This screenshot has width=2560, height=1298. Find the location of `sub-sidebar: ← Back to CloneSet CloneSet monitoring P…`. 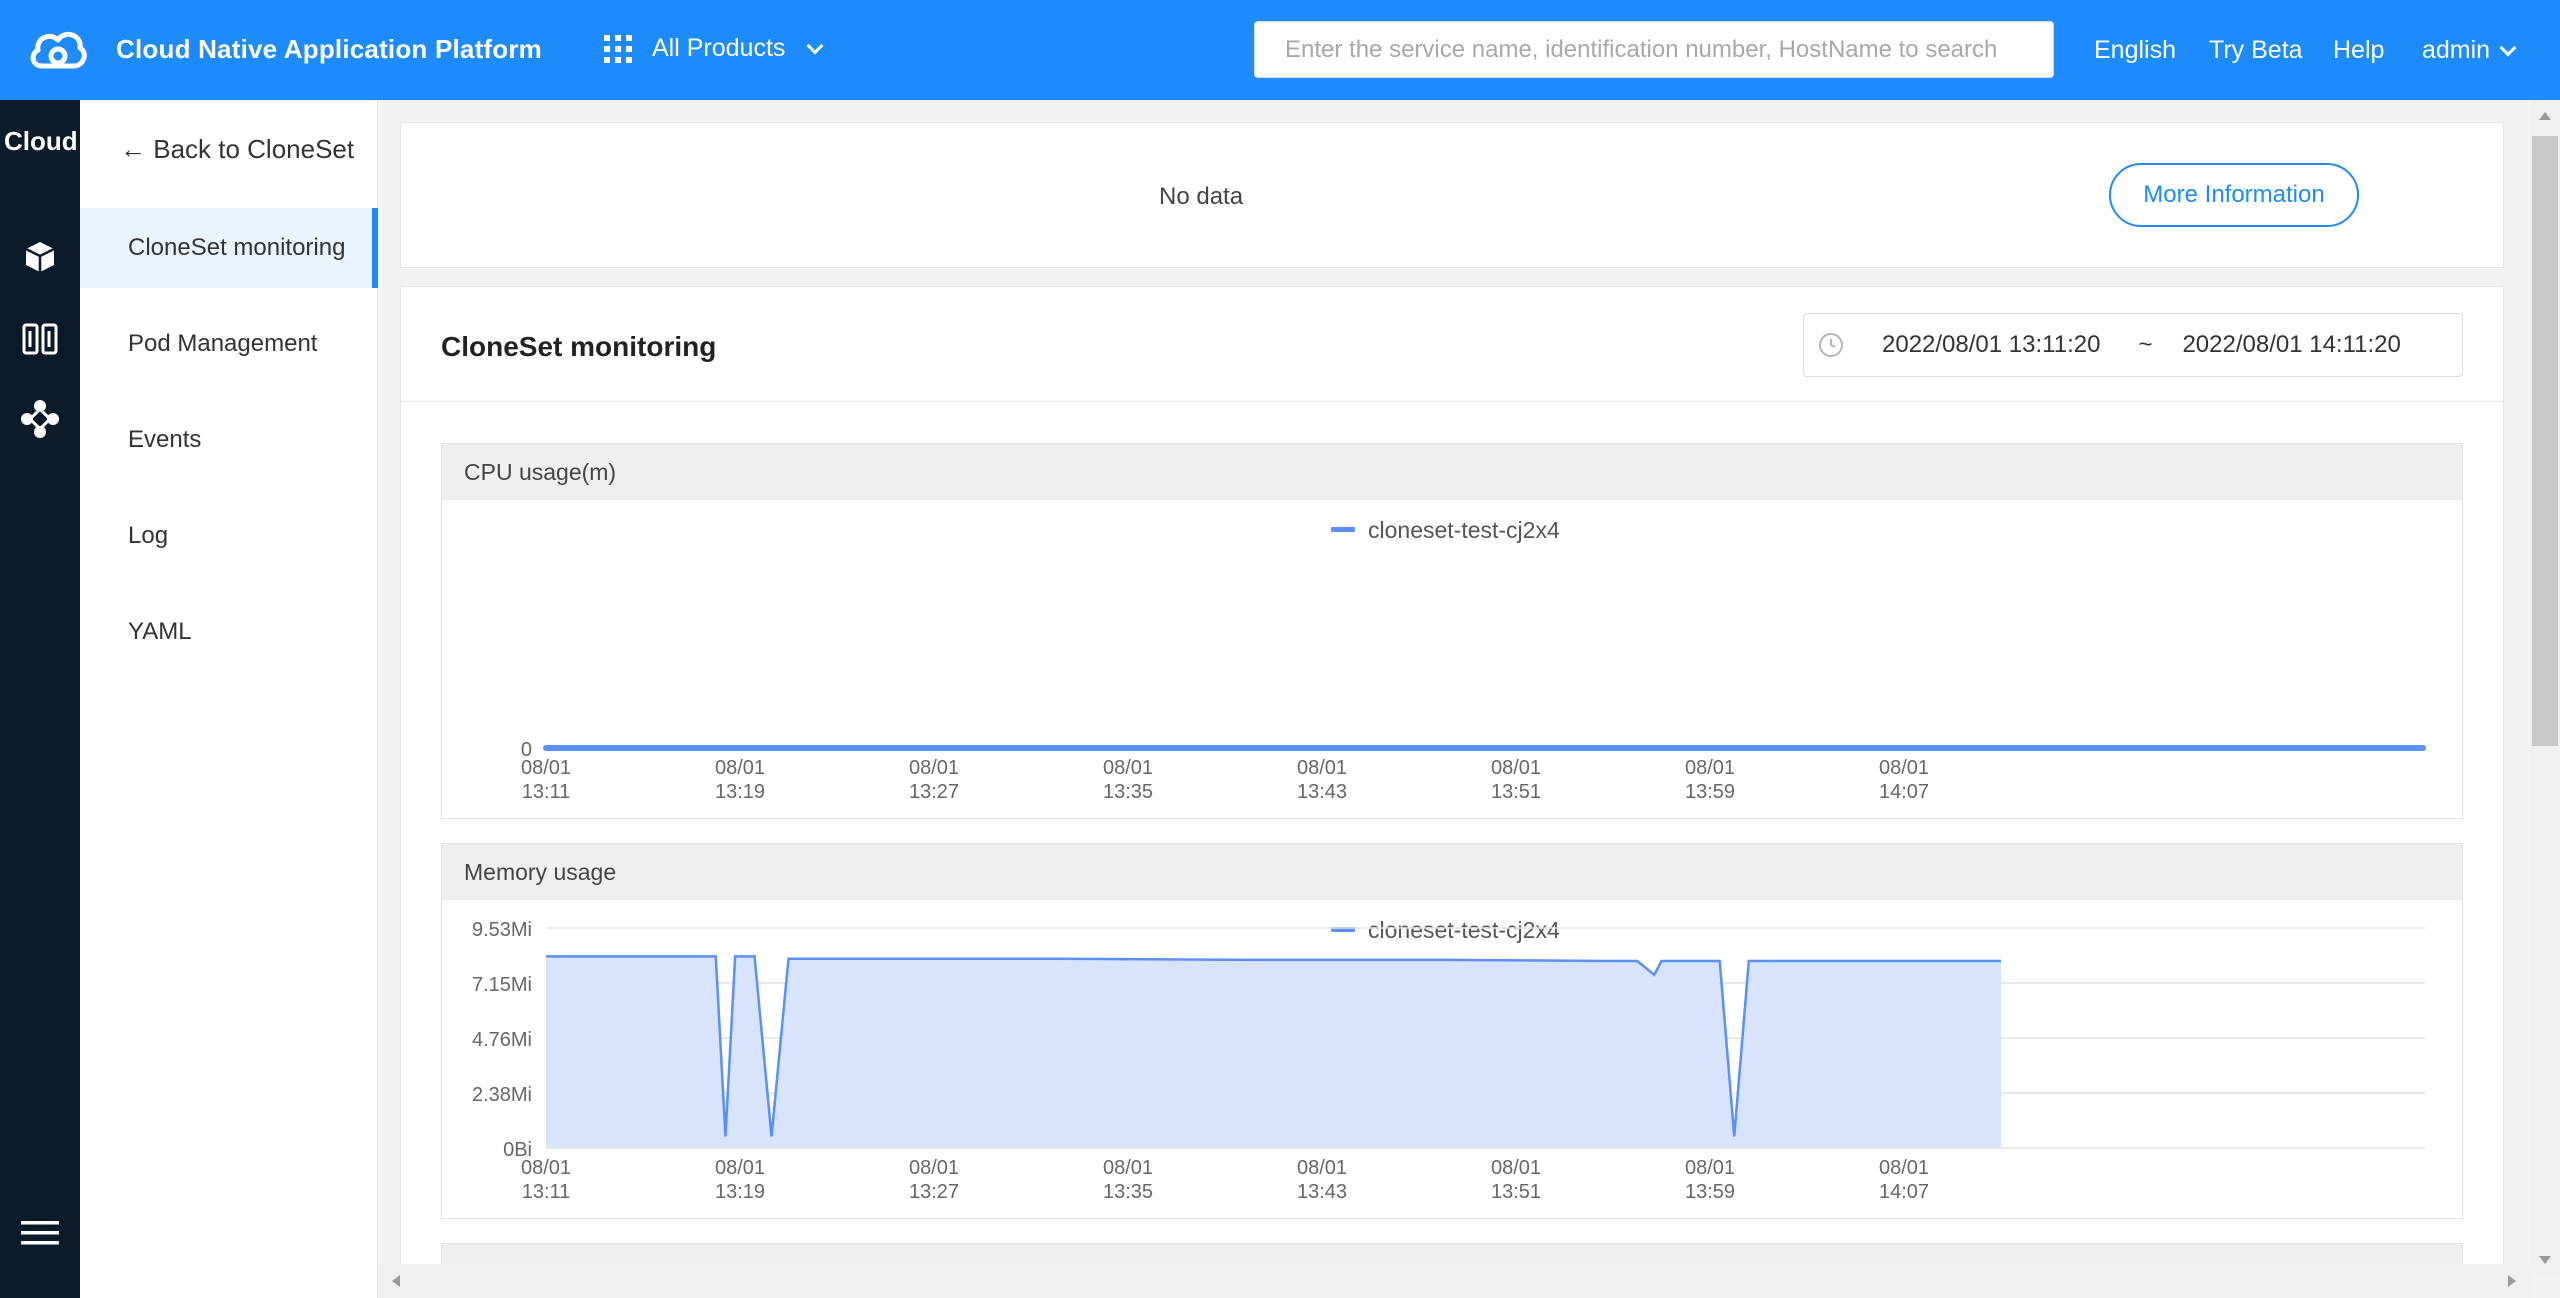

sub-sidebar: ← Back to CloneSet CloneSet monitoring P… is located at coordinates (229, 699).